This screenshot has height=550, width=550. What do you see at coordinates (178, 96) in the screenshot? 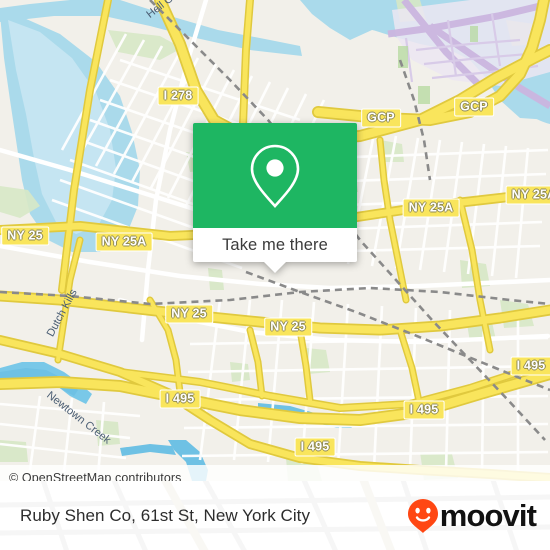
I see `road-shield: I 278` at bounding box center [178, 96].